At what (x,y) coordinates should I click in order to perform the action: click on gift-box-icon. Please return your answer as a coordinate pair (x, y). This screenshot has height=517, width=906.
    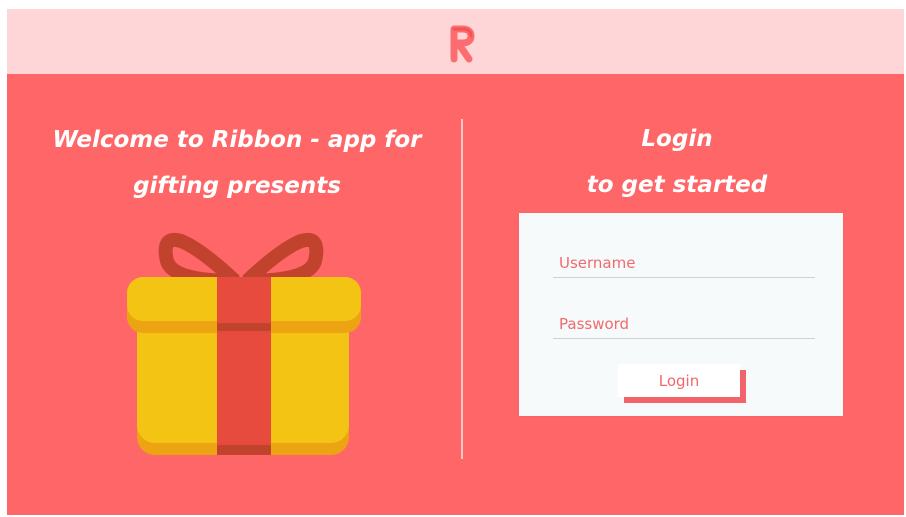
    Looking at the image, I should click on (244, 344).